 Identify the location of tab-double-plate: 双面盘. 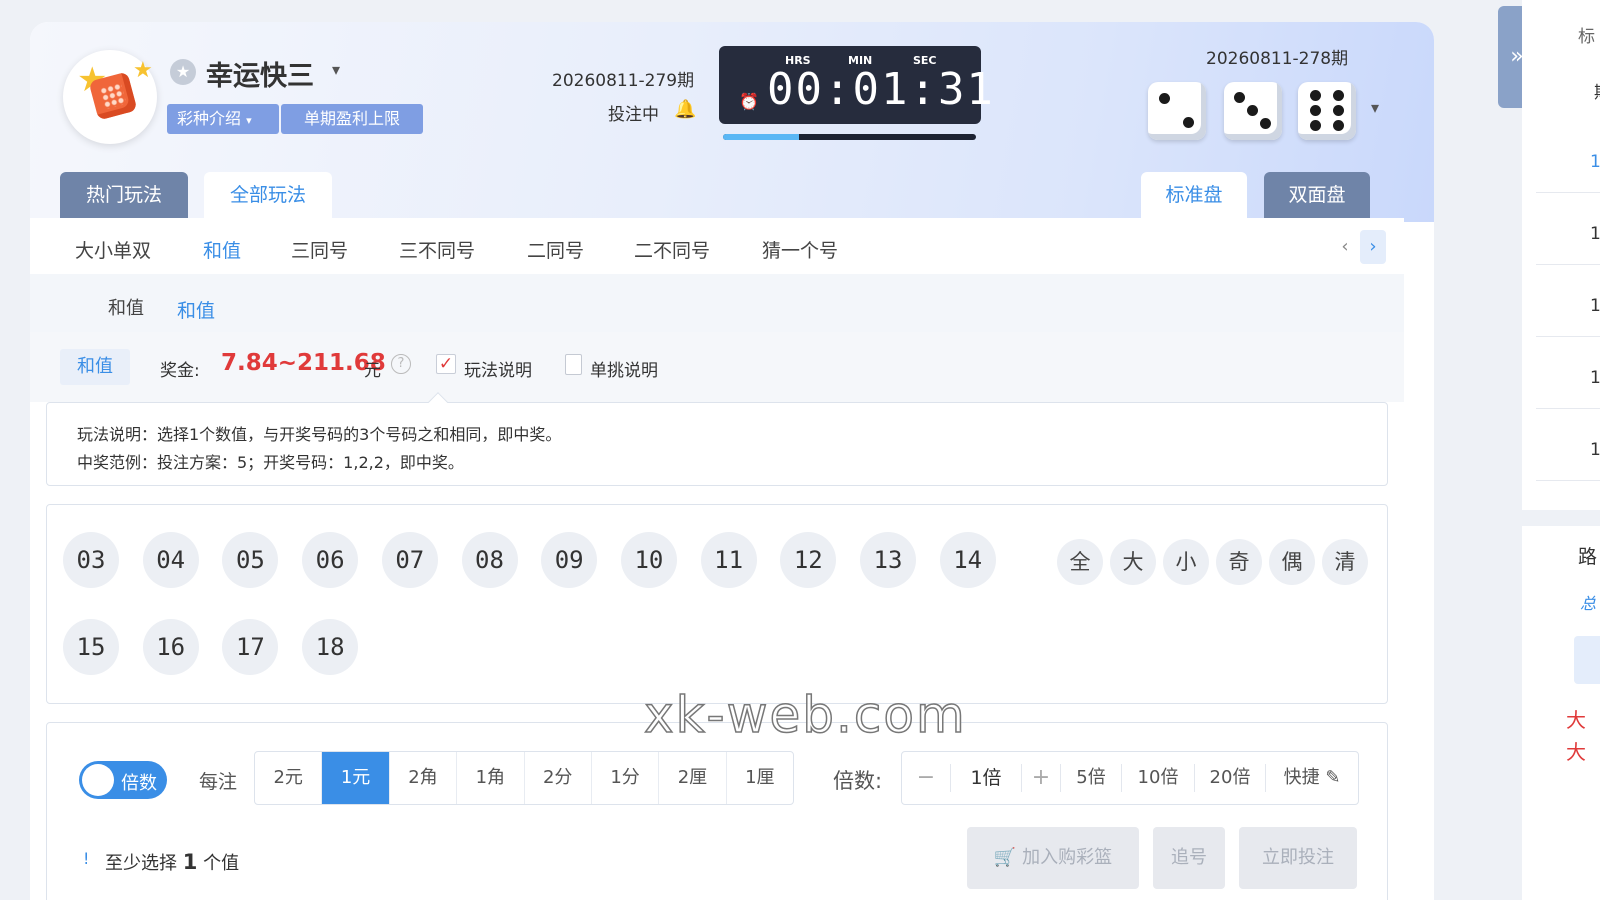
(1317, 195).